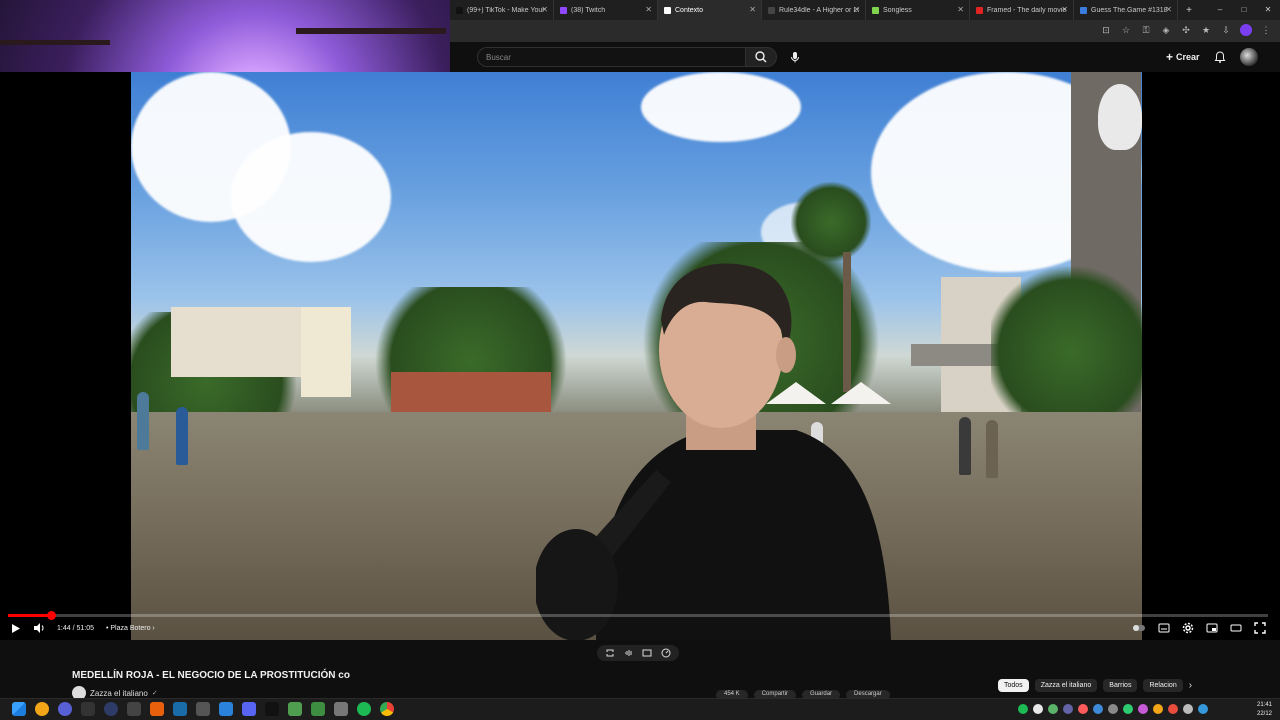 Image resolution: width=1280 pixels, height=720 pixels. I want to click on chip-all: Todos, so click(1013, 685).